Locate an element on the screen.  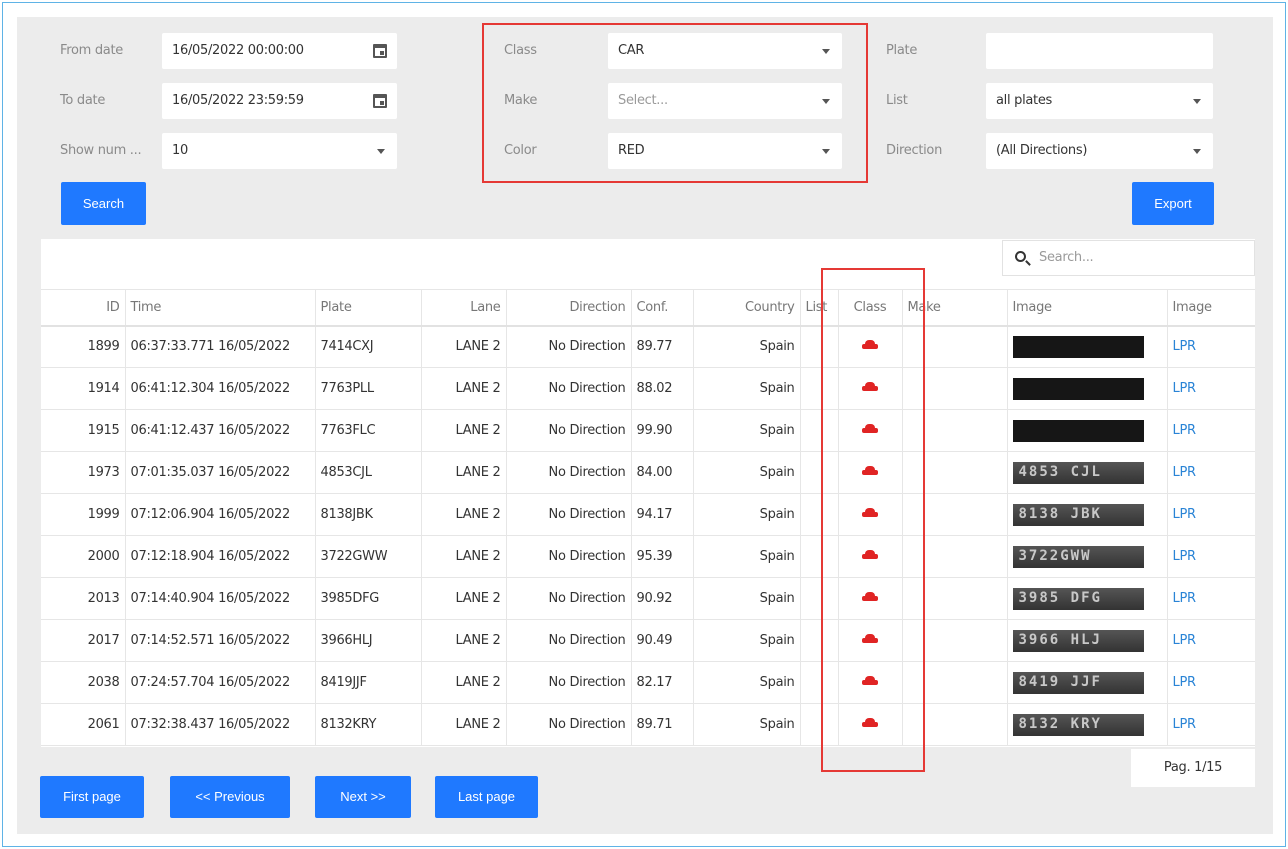
col-header-lane: Lane is located at coordinates (464, 308).